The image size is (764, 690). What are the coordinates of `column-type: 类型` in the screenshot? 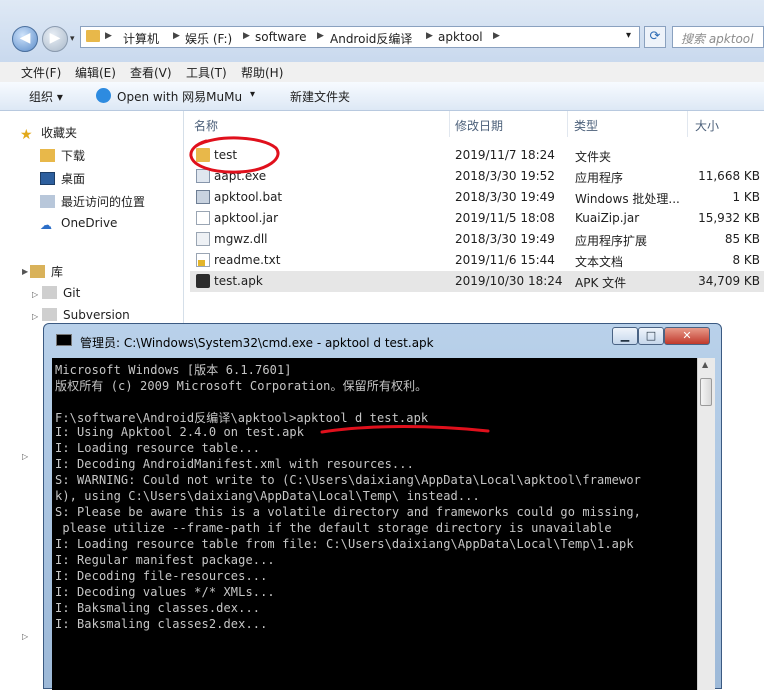 It's located at (586, 125).